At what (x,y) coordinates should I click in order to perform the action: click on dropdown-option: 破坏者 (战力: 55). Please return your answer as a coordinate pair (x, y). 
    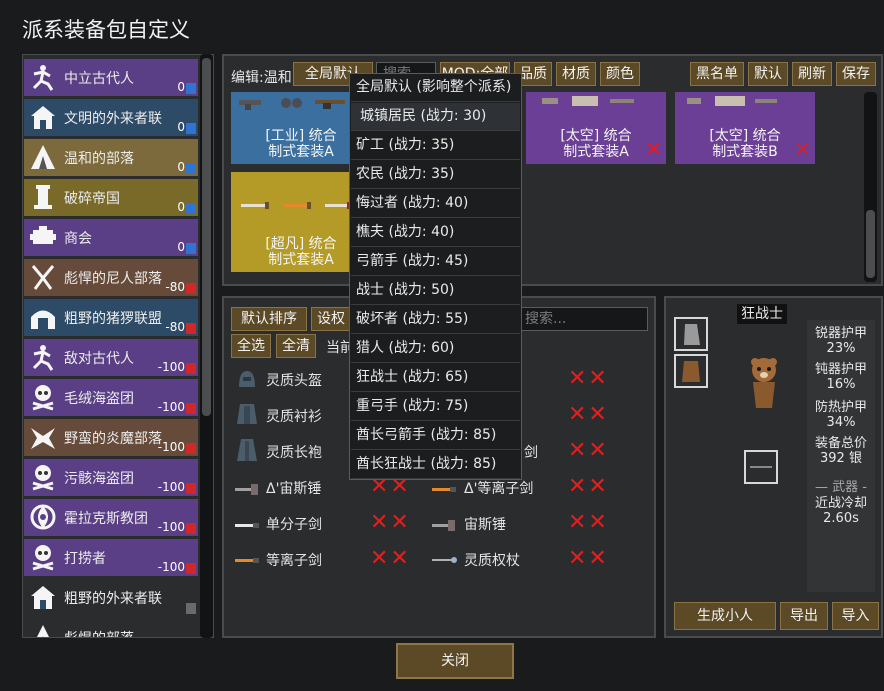
    Looking at the image, I should click on (435, 320).